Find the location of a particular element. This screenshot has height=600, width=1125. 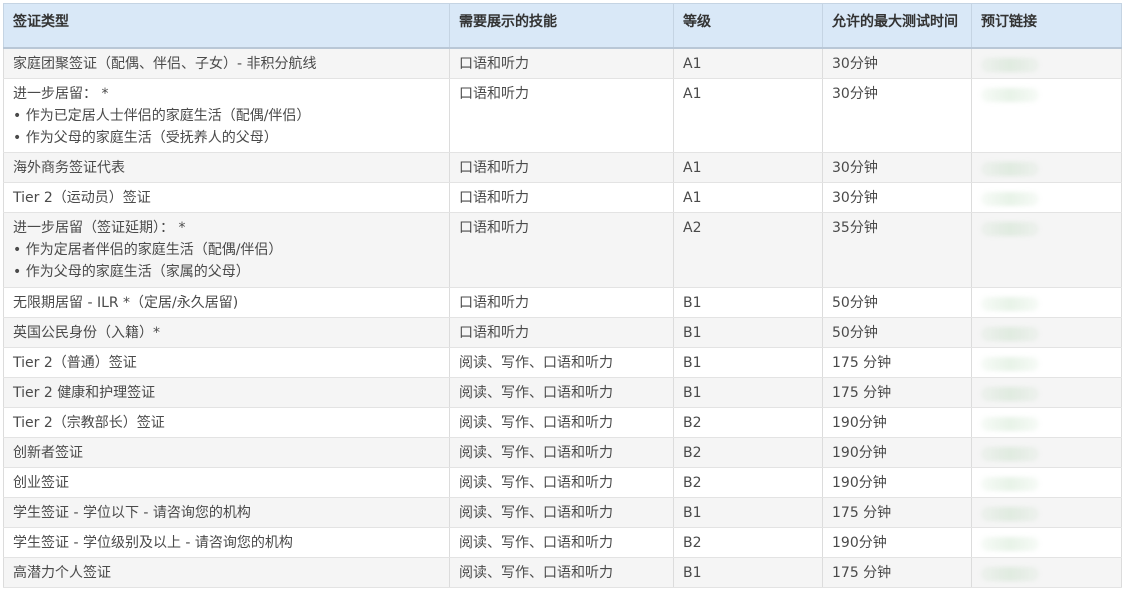

visa-type-line: 创业签证 is located at coordinates (41, 482).